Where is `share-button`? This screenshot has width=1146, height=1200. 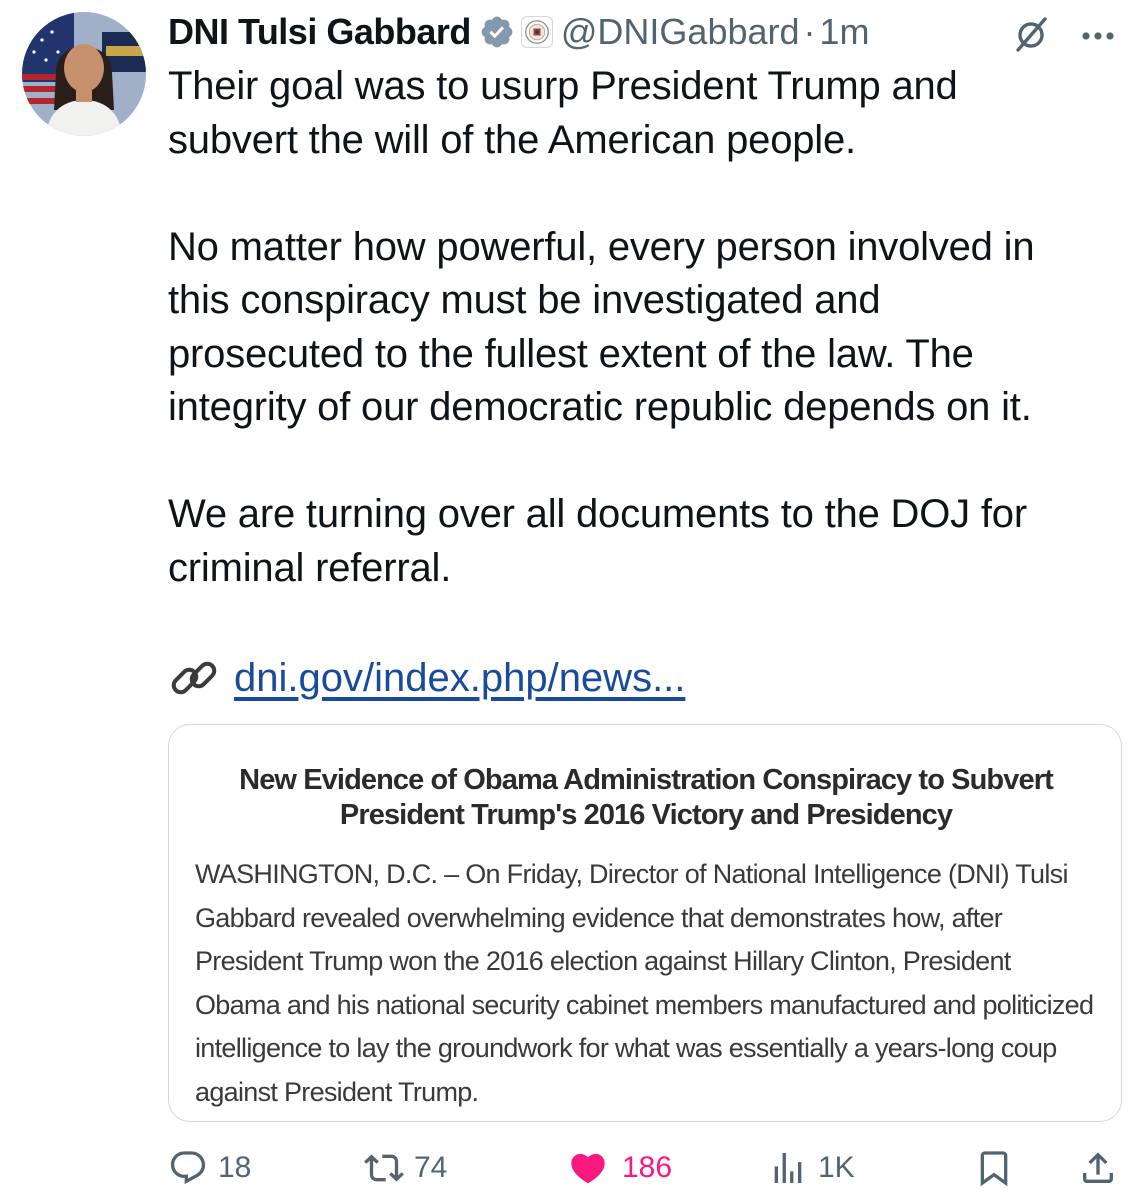 share-button is located at coordinates (1098, 1168).